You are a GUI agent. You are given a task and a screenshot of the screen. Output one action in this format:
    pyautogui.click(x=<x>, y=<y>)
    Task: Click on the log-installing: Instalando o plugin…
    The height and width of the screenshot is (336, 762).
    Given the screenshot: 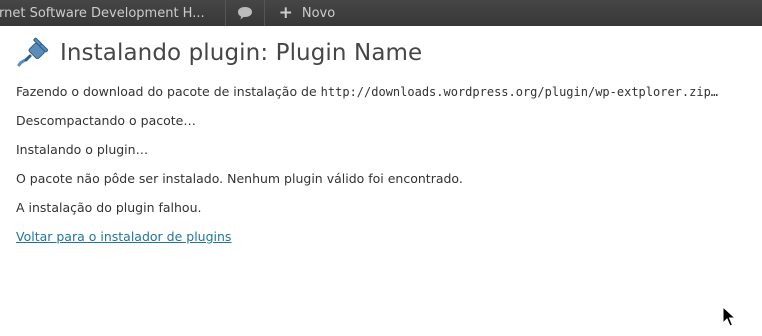 What is the action you would take?
    pyautogui.click(x=82, y=149)
    